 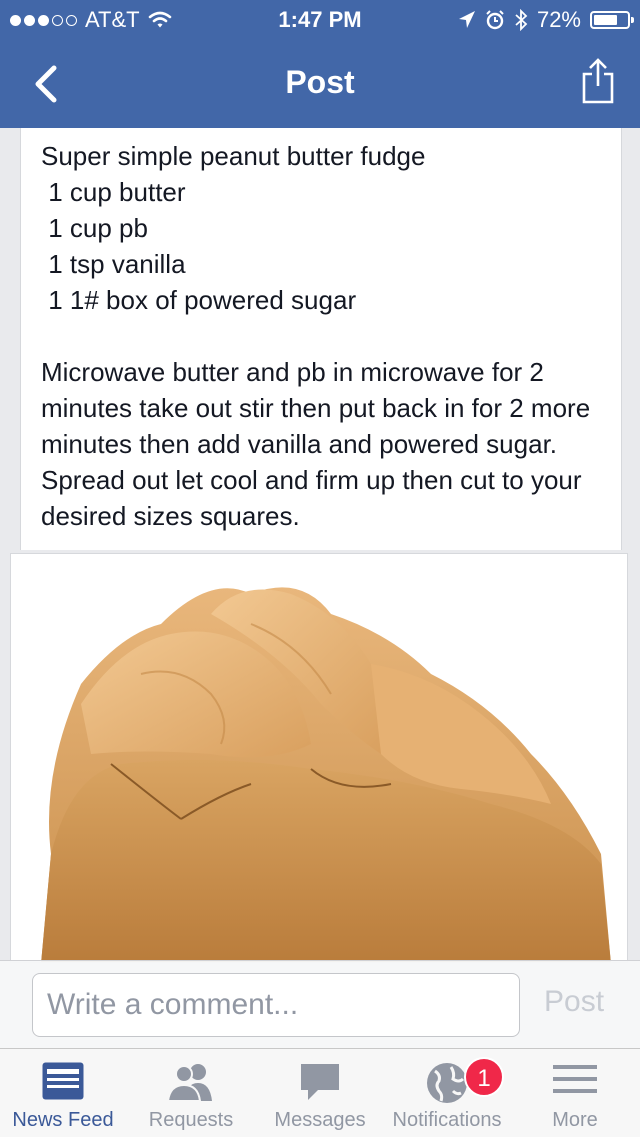 I want to click on top-bar: AT&T 1:47 PM 72% Post, so click(x=320, y=64).